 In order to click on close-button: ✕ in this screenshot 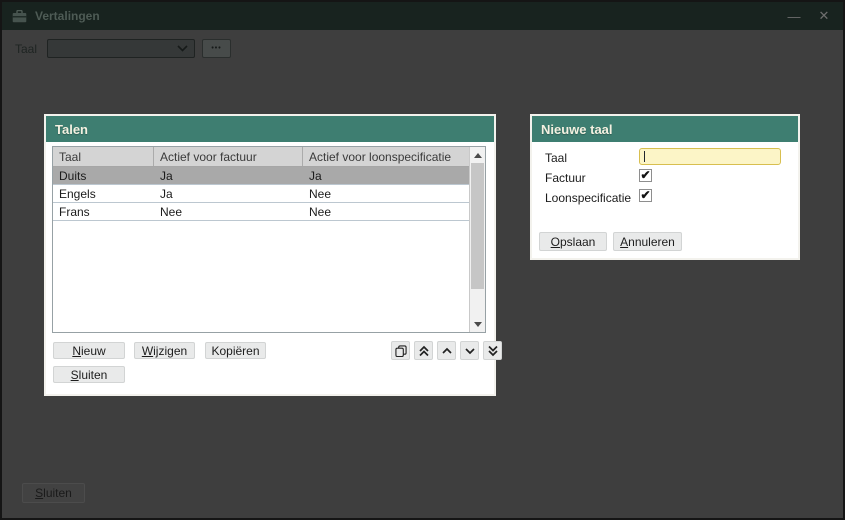, I will do `click(824, 16)`.